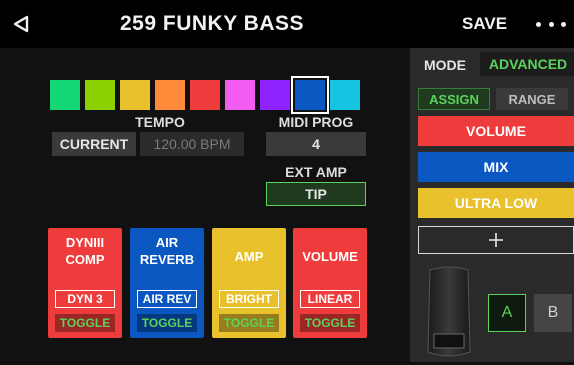 The height and width of the screenshot is (365, 574). I want to click on more-options-icon, so click(551, 24).